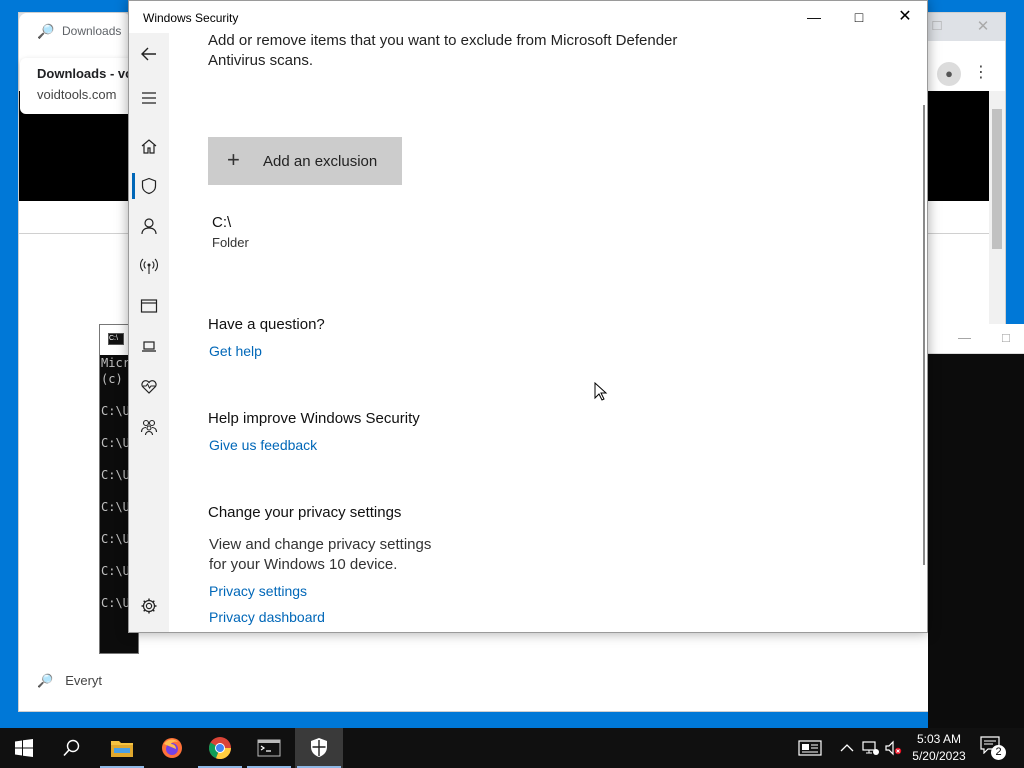 Image resolution: width=1024 pixels, height=768 pixels. Describe the element at coordinates (266, 324) in the screenshot. I see `question-heading: Have a question?` at that location.